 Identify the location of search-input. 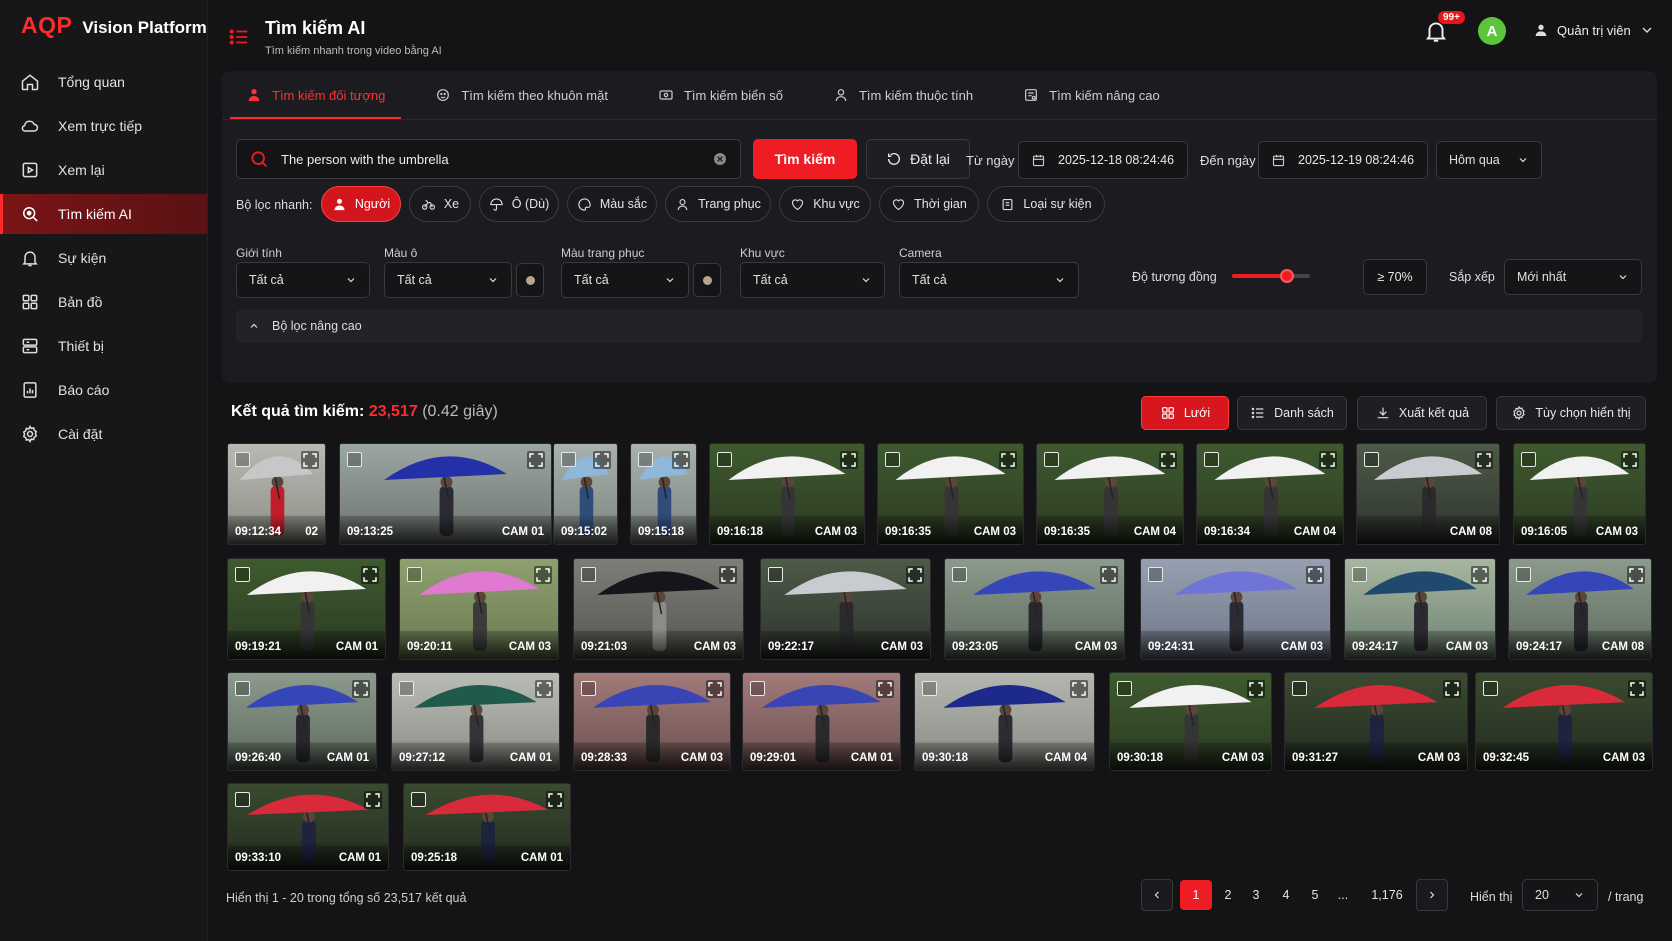
(490, 159).